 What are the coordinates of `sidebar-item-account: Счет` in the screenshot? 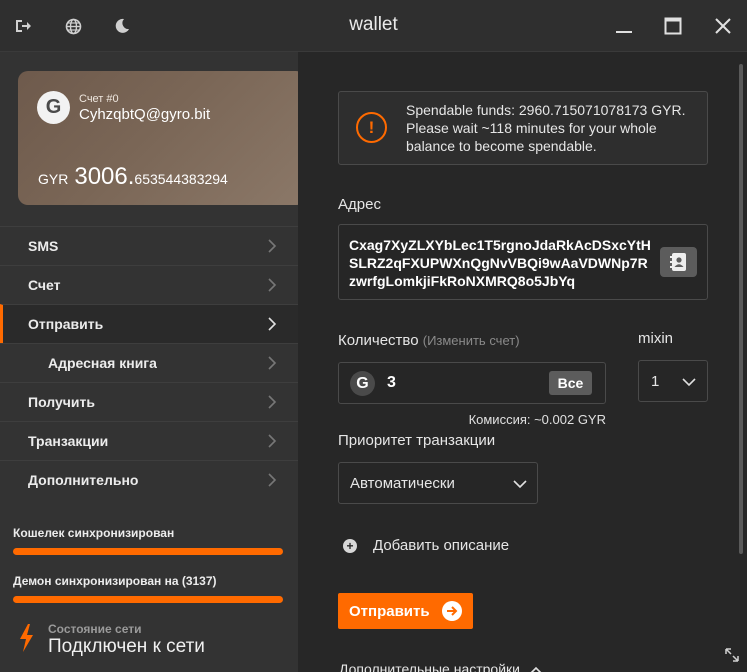 It's located at (149, 284).